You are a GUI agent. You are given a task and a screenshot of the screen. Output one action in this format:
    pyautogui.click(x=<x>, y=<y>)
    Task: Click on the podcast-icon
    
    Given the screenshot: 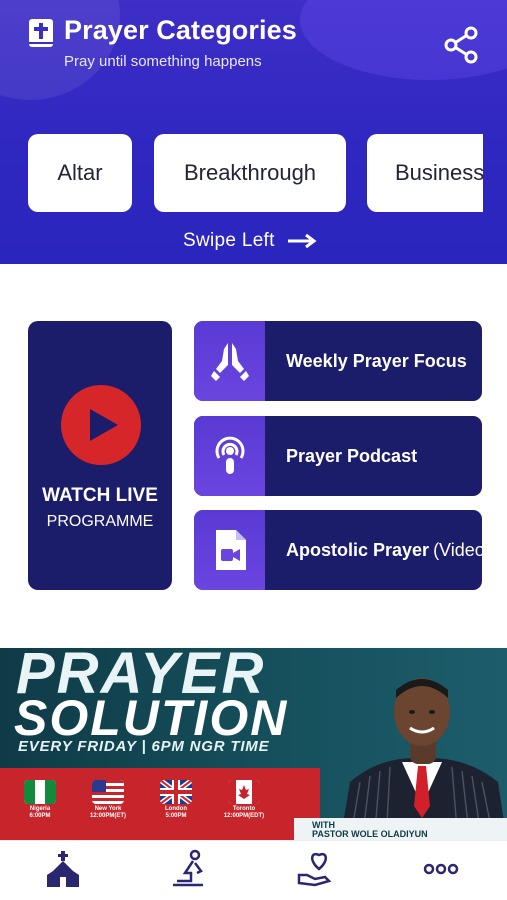 What is the action you would take?
    pyautogui.click(x=229, y=455)
    